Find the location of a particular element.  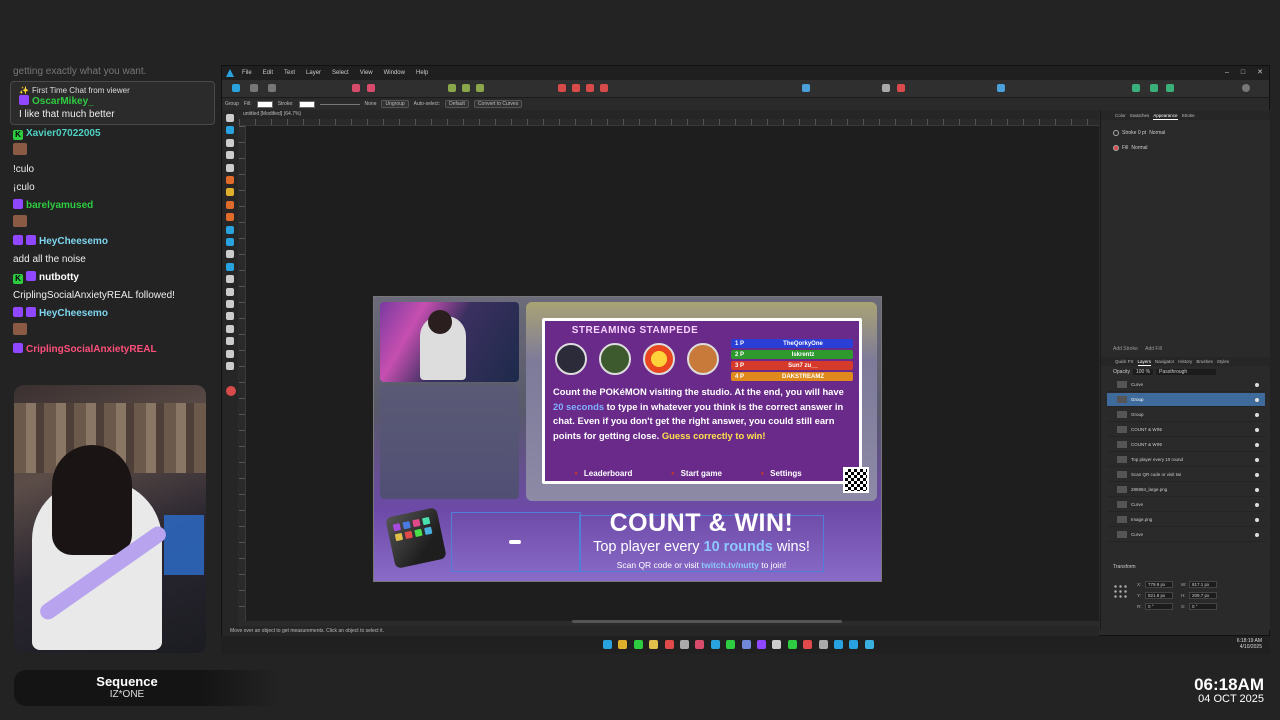

eyedropper-tool-icon is located at coordinates (230, 341).